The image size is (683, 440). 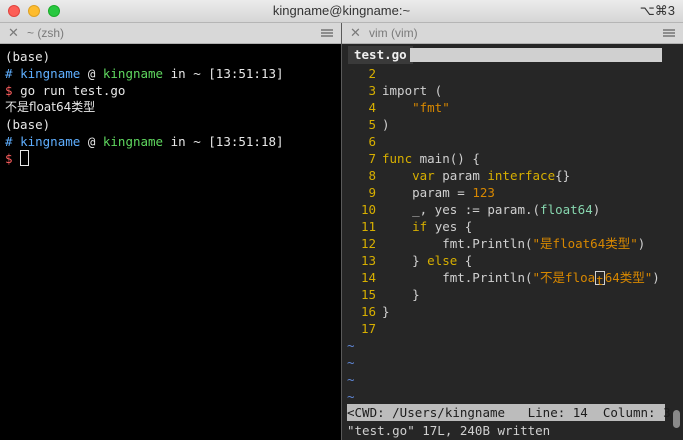 I want to click on code-line: 3 import (, so click(x=405, y=90).